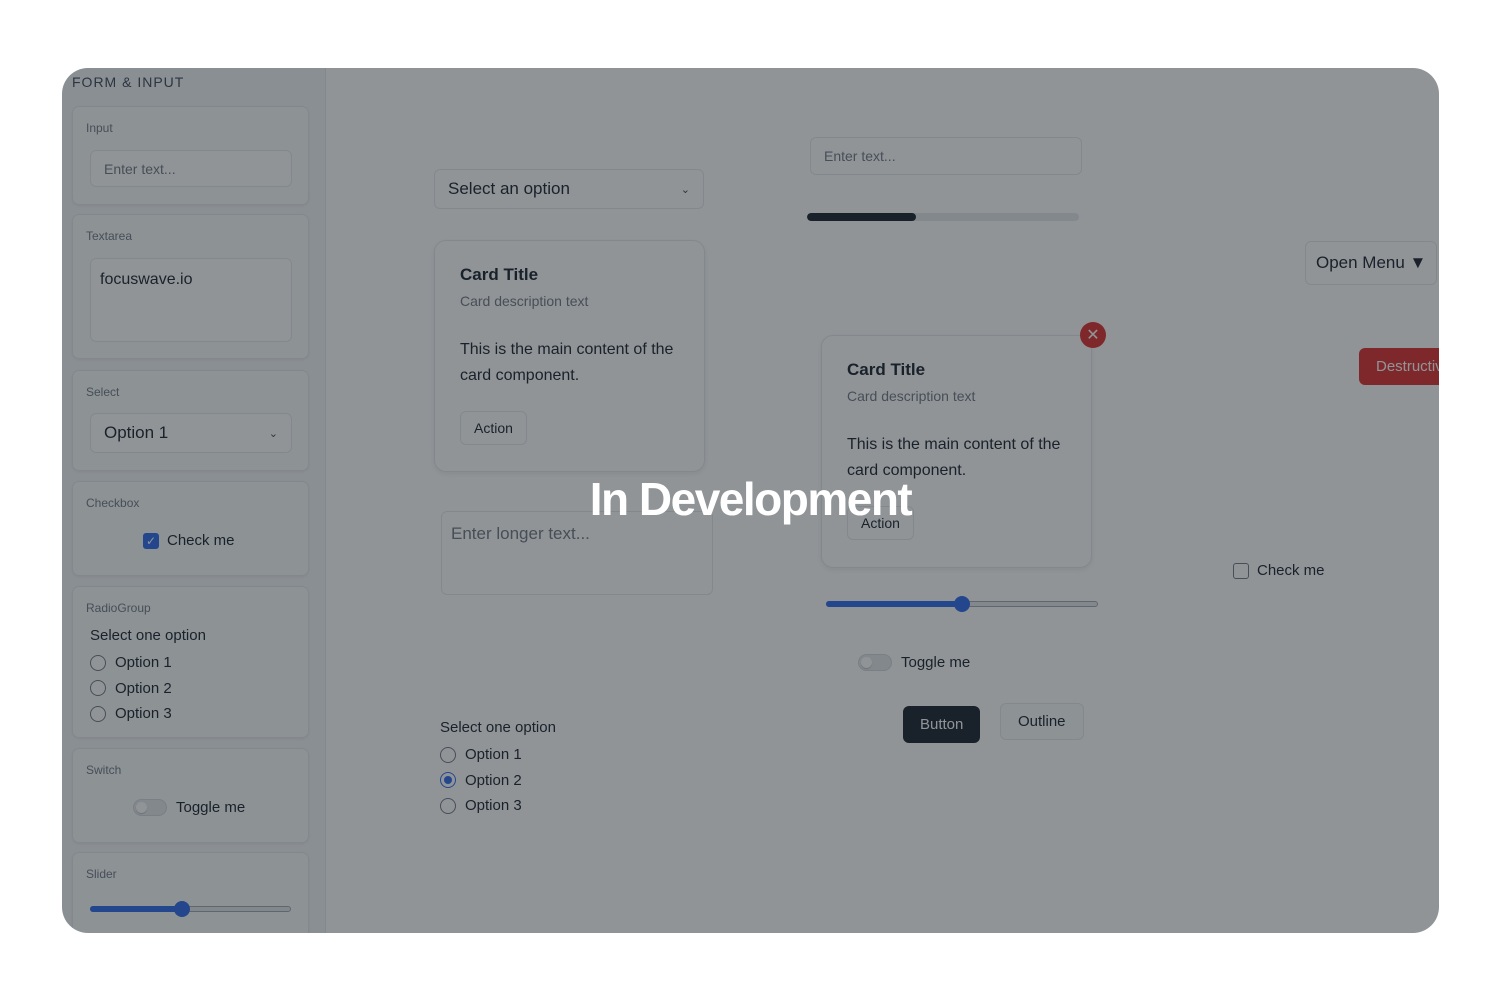 The width and height of the screenshot is (1500, 1000). I want to click on sidebar-switch-row: Toggle me, so click(189, 807).